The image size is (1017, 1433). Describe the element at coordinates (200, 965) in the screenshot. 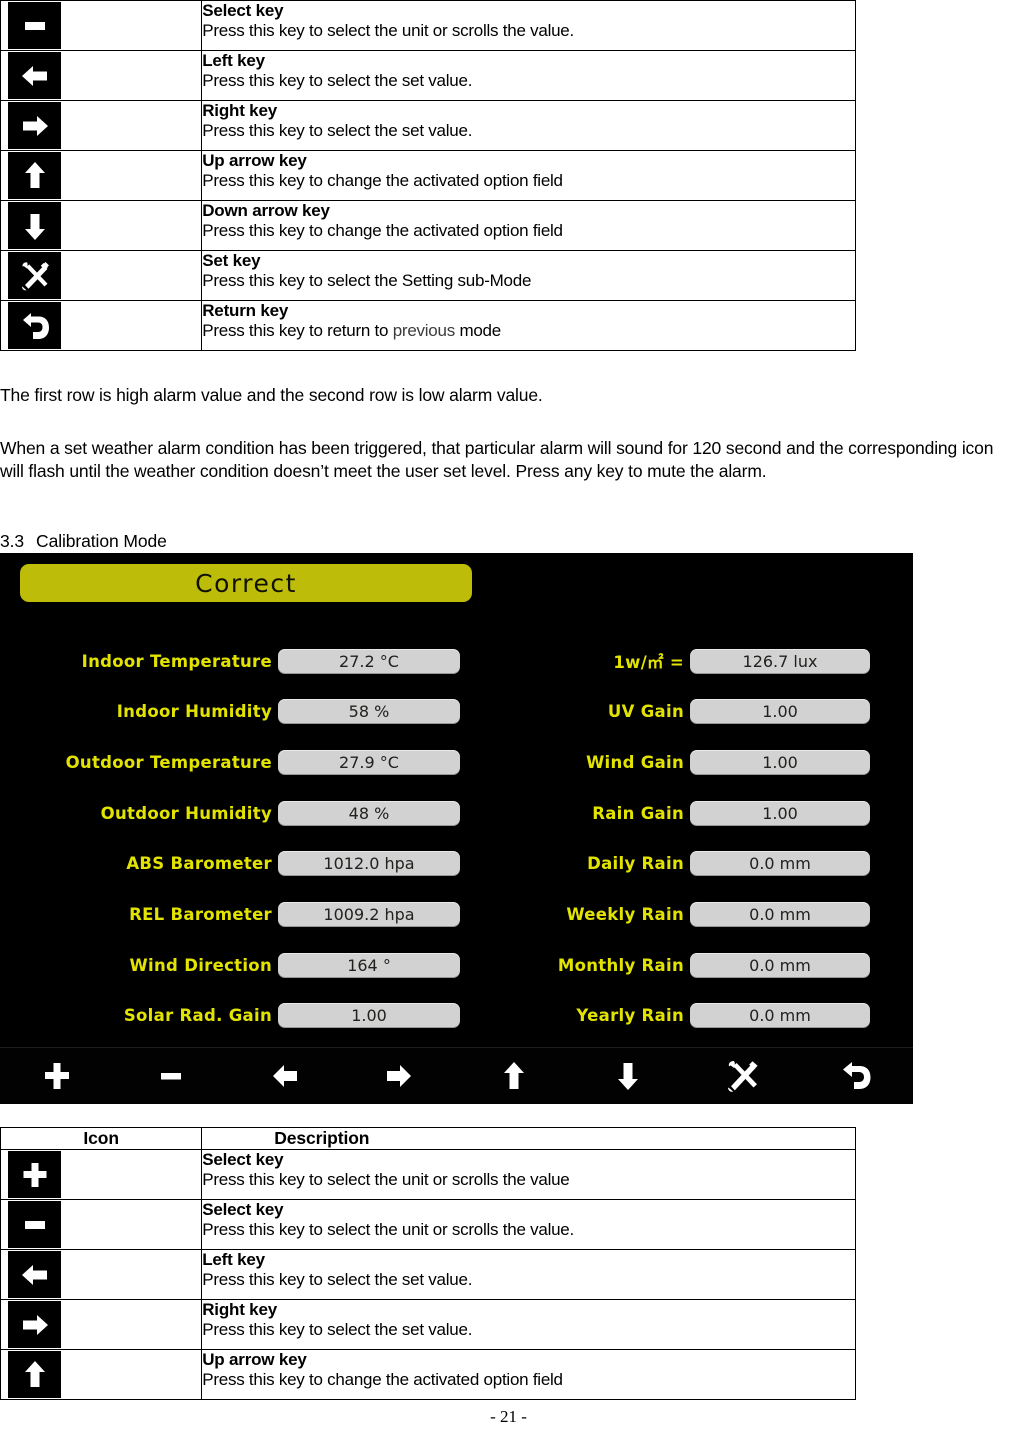

I see `field-label: Wind Direction` at that location.